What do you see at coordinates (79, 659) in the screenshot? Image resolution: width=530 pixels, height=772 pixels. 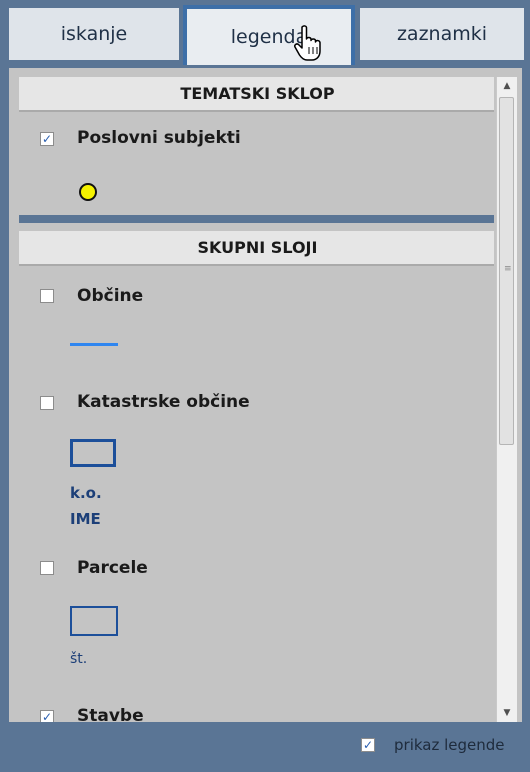 I see `symbol-label-st: št.` at bounding box center [79, 659].